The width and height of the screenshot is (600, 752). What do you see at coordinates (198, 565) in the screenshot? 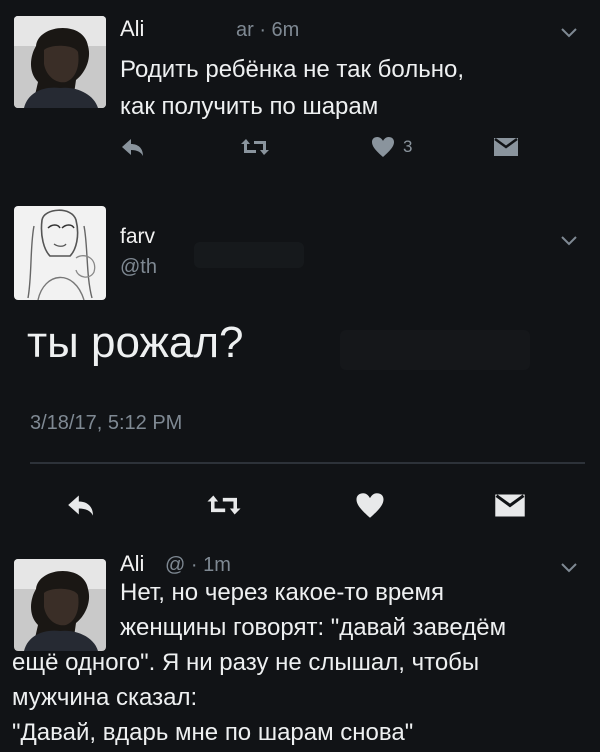
I see `tweet-meta: @ · 1m` at bounding box center [198, 565].